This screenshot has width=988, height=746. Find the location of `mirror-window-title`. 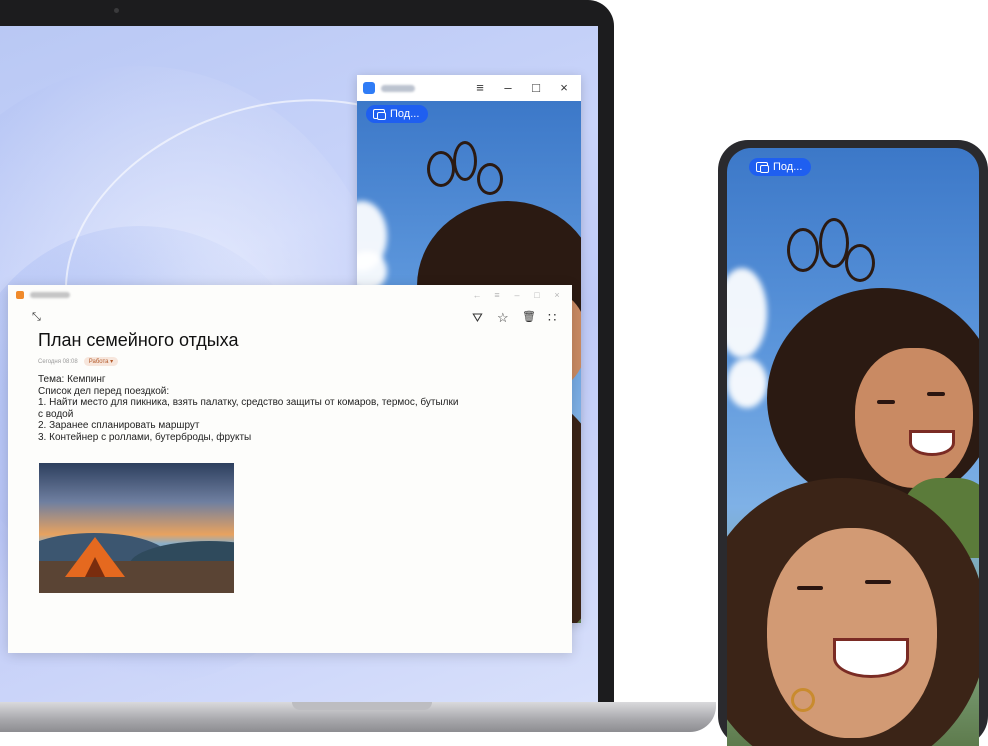

mirror-window-title is located at coordinates (398, 88).